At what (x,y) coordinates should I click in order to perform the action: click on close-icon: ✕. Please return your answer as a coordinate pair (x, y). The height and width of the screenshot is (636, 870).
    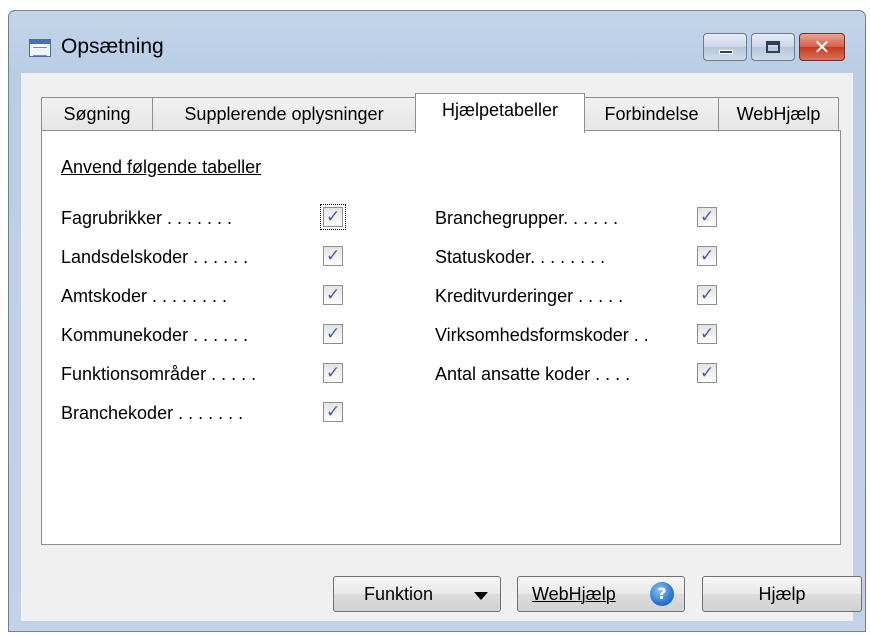
    Looking at the image, I should click on (822, 47).